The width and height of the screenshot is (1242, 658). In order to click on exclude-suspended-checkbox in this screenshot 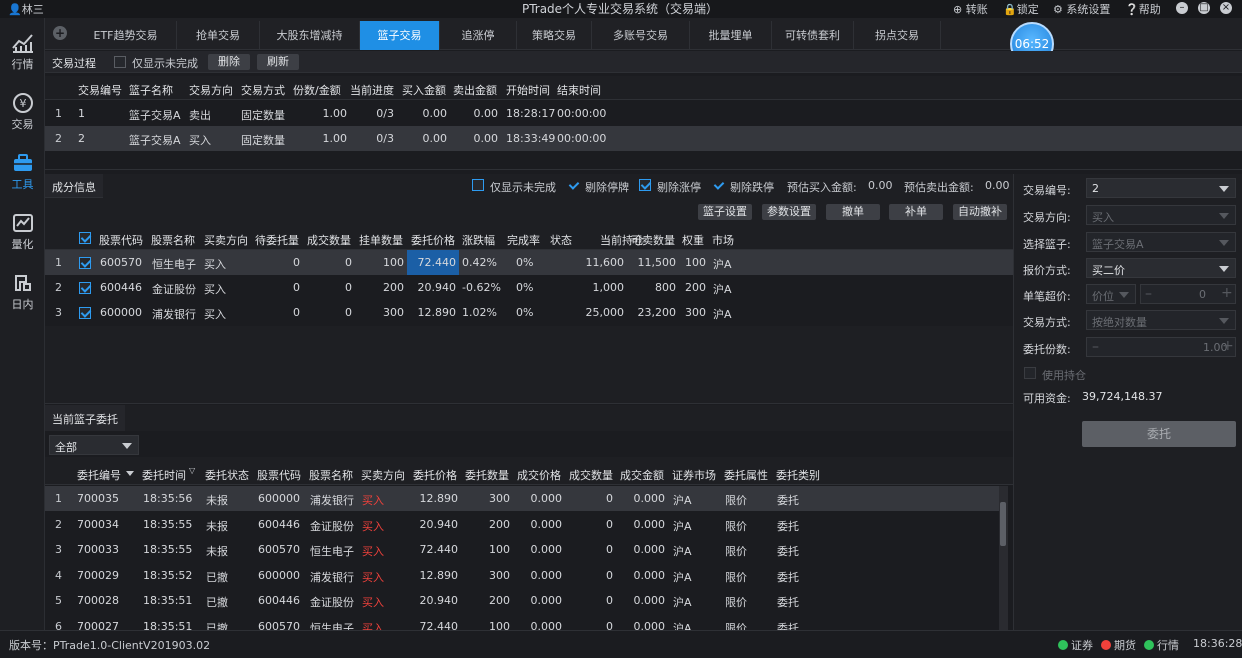, I will do `click(573, 185)`.